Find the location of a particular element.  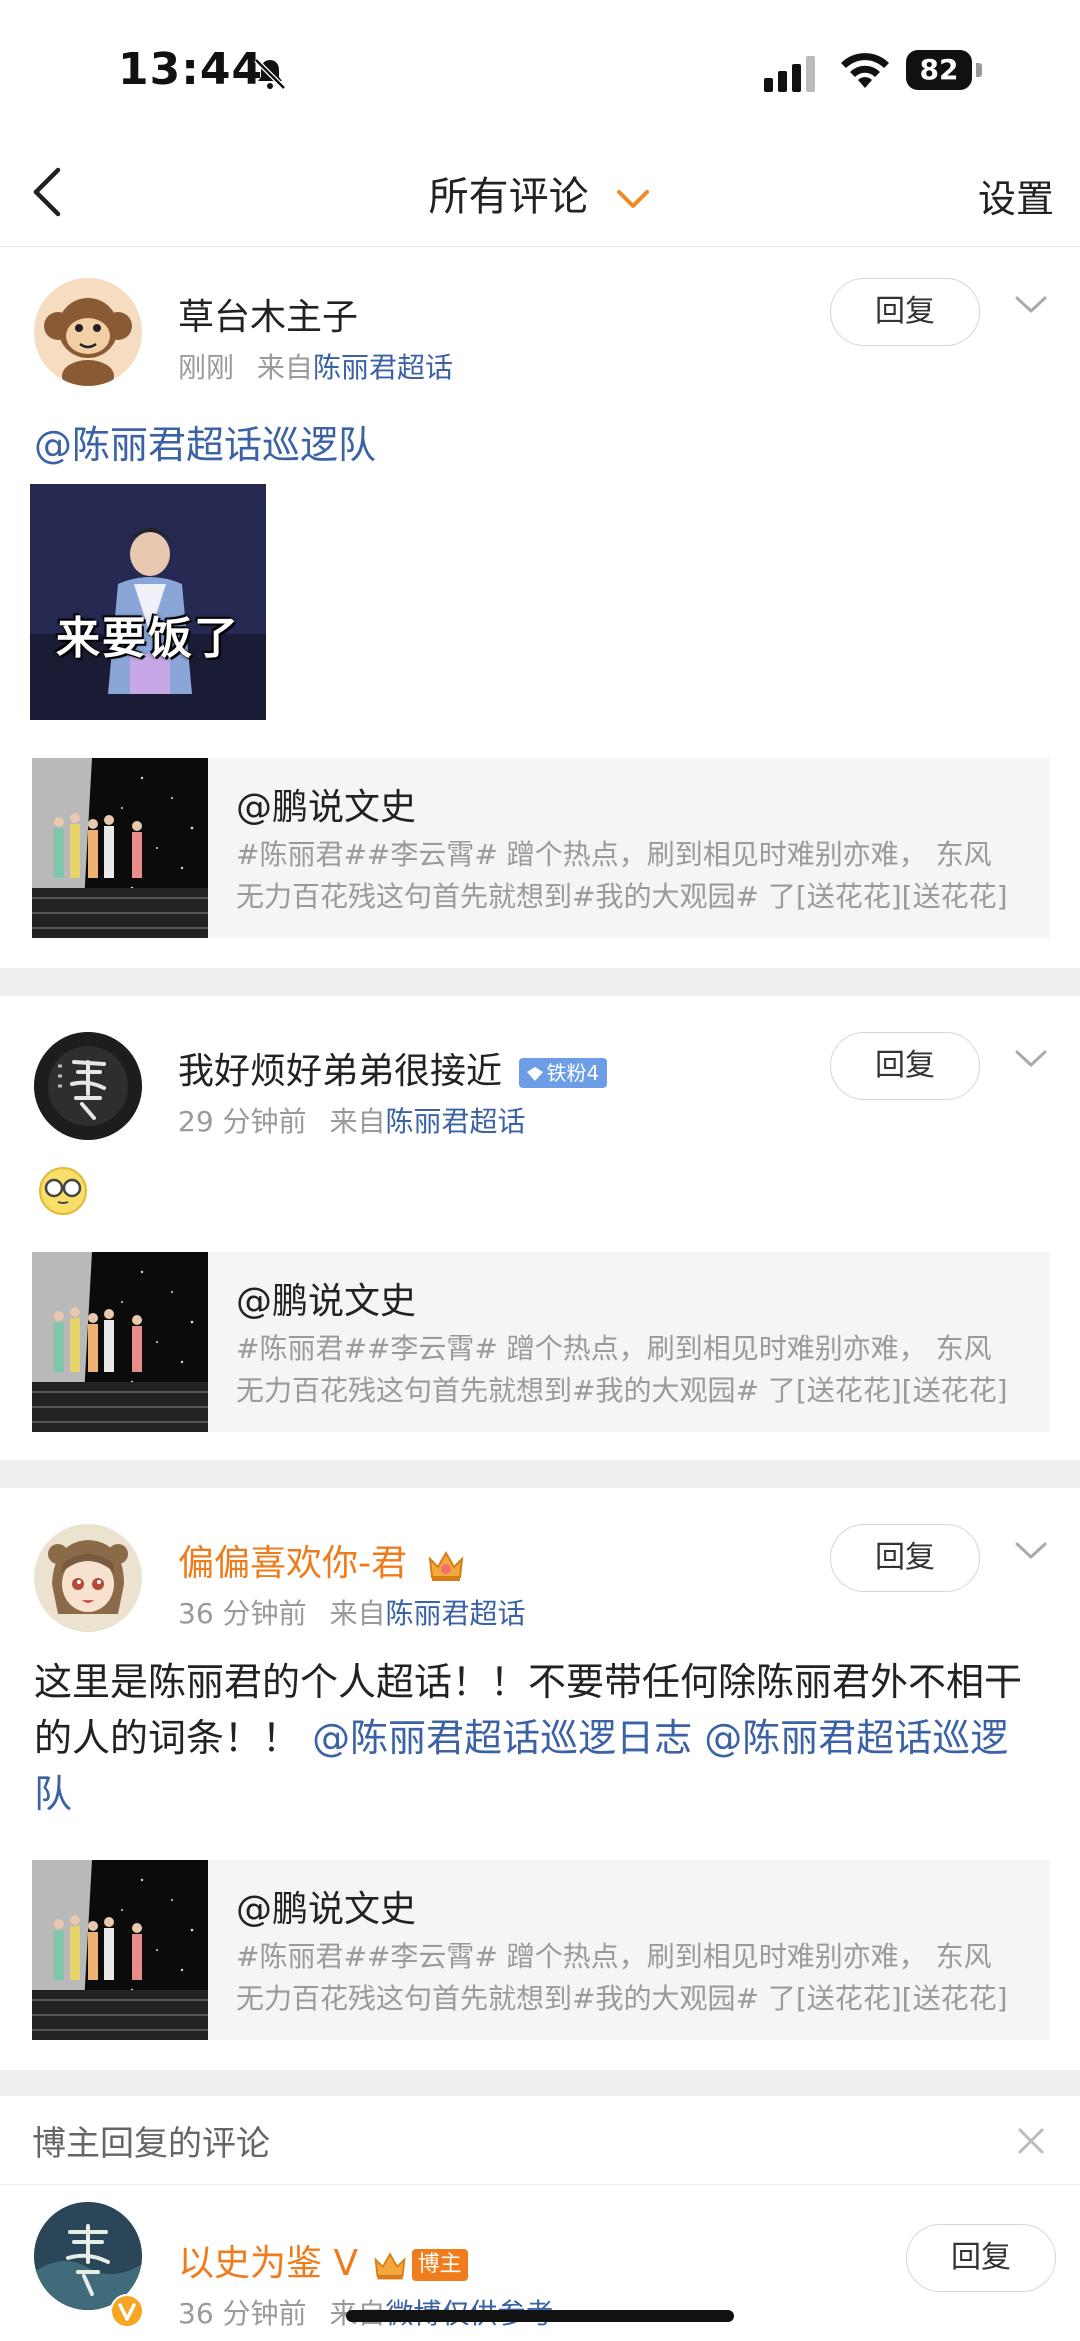

battery-cap is located at coordinates (979, 70).